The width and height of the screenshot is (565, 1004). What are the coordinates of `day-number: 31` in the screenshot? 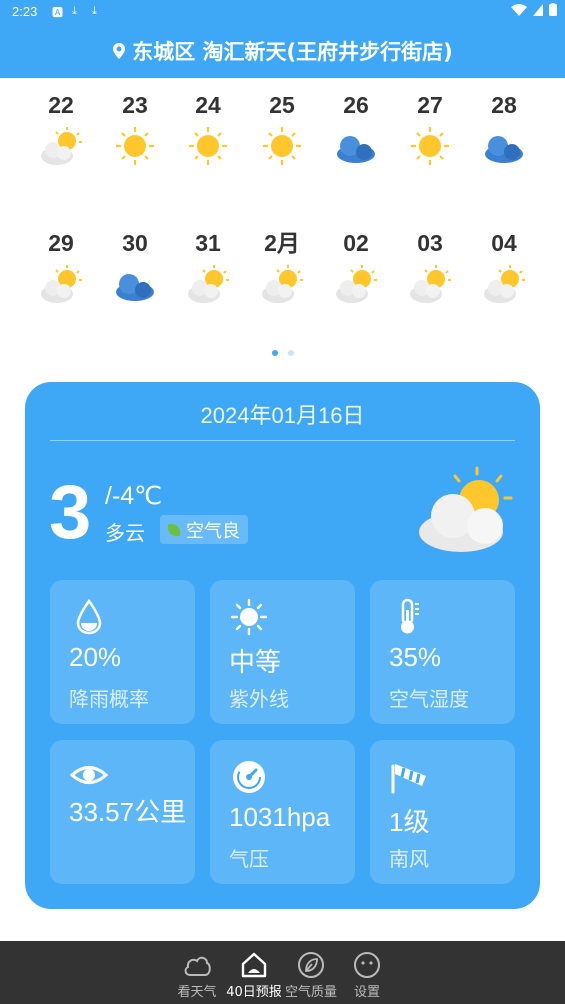 It's located at (208, 243).